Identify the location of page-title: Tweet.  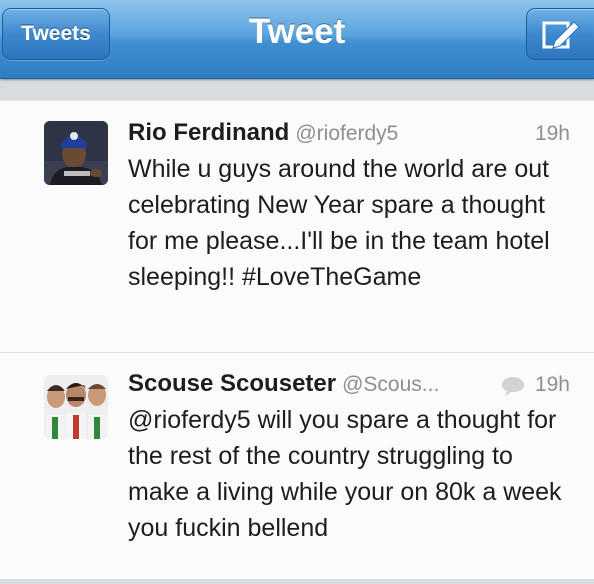
(297, 31).